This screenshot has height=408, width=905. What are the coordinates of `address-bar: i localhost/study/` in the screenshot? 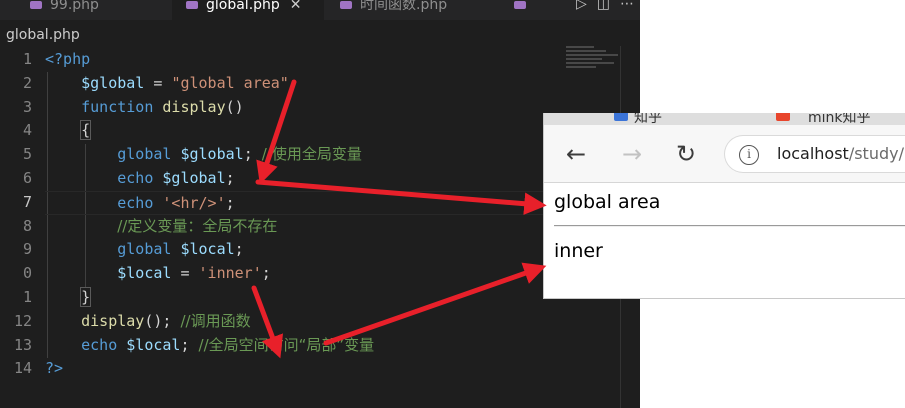 It's located at (814, 154).